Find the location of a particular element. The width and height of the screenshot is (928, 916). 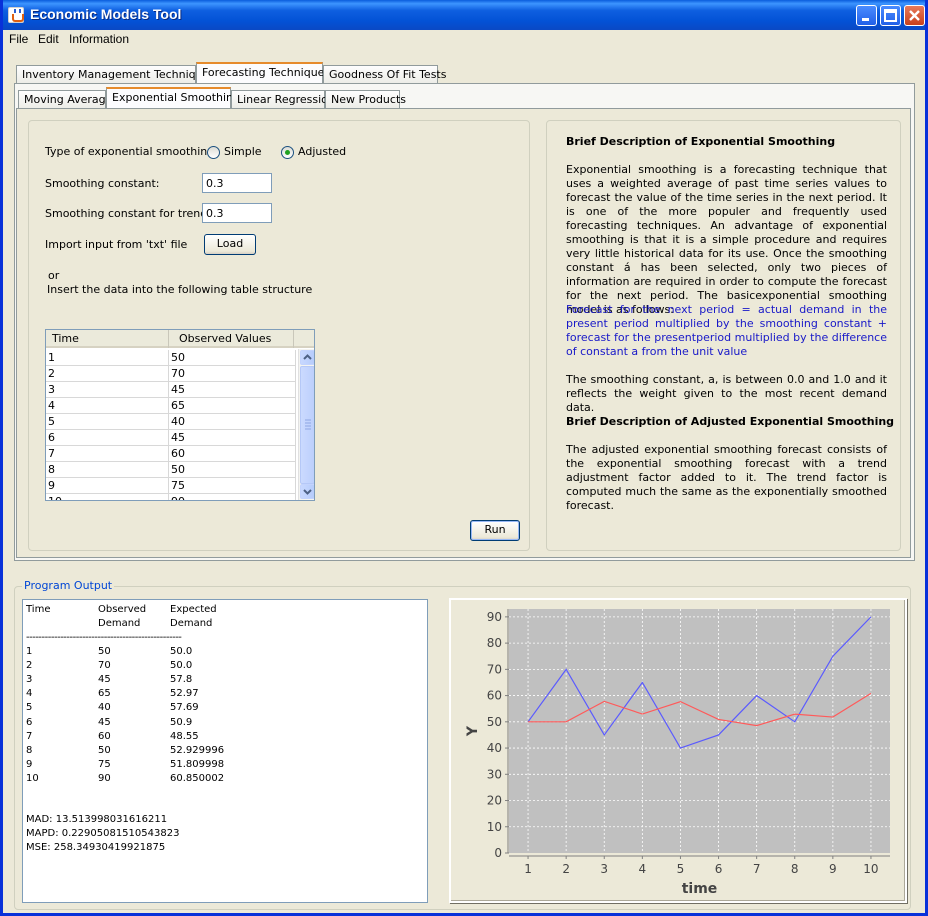

output-observed: 65 is located at coordinates (104, 694).